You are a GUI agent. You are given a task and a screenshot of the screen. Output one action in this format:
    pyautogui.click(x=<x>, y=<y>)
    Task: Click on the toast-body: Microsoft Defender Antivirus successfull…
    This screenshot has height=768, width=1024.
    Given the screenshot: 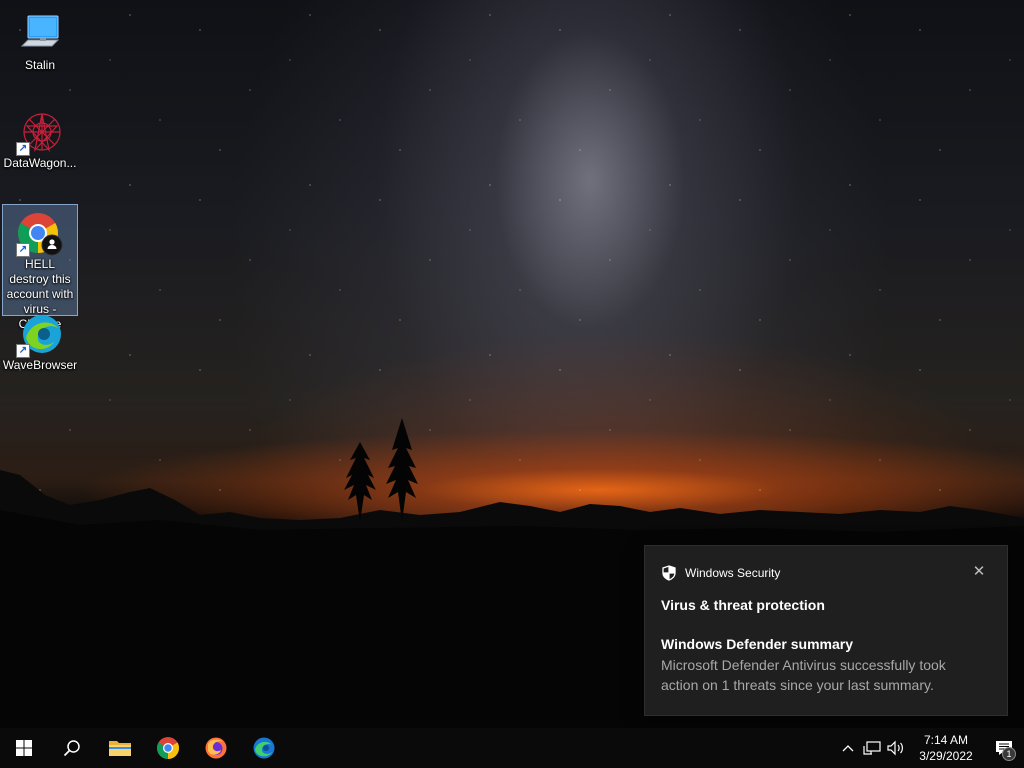 What is the action you would take?
    pyautogui.click(x=803, y=675)
    